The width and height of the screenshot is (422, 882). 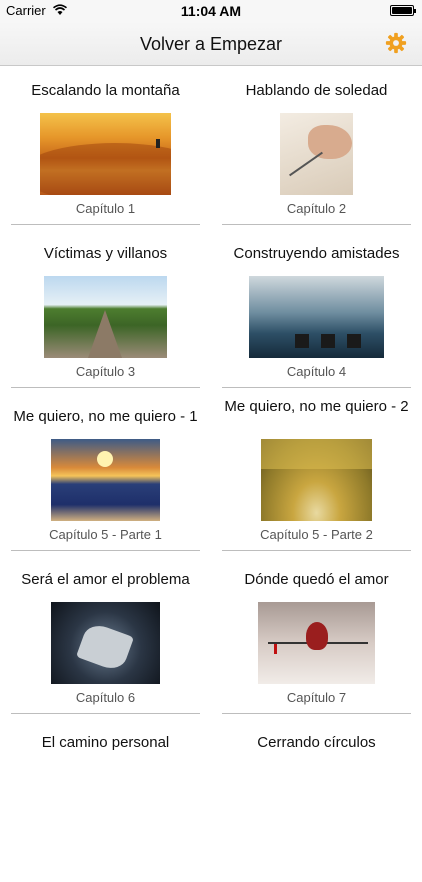 What do you see at coordinates (105, 371) in the screenshot?
I see `chapter-caption: Capítulo 3` at bounding box center [105, 371].